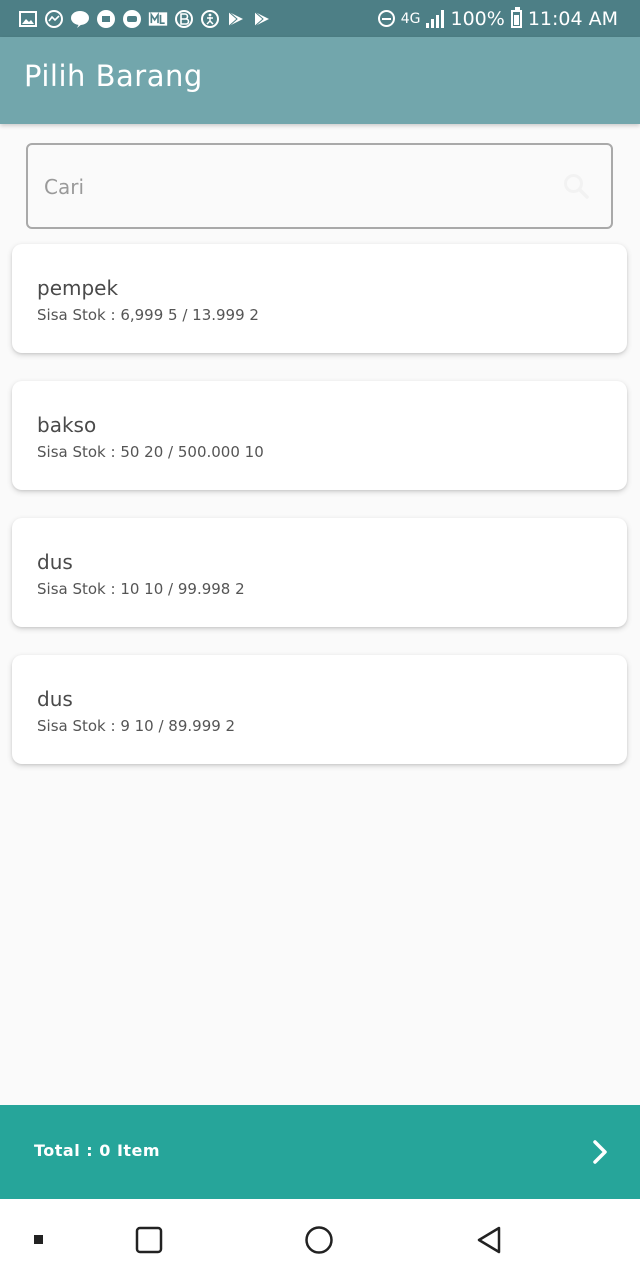 This screenshot has width=640, height=1280. Describe the element at coordinates (141, 589) in the screenshot. I see `item-stock: Sisa Stok : 10 10 / 99.998 2` at that location.